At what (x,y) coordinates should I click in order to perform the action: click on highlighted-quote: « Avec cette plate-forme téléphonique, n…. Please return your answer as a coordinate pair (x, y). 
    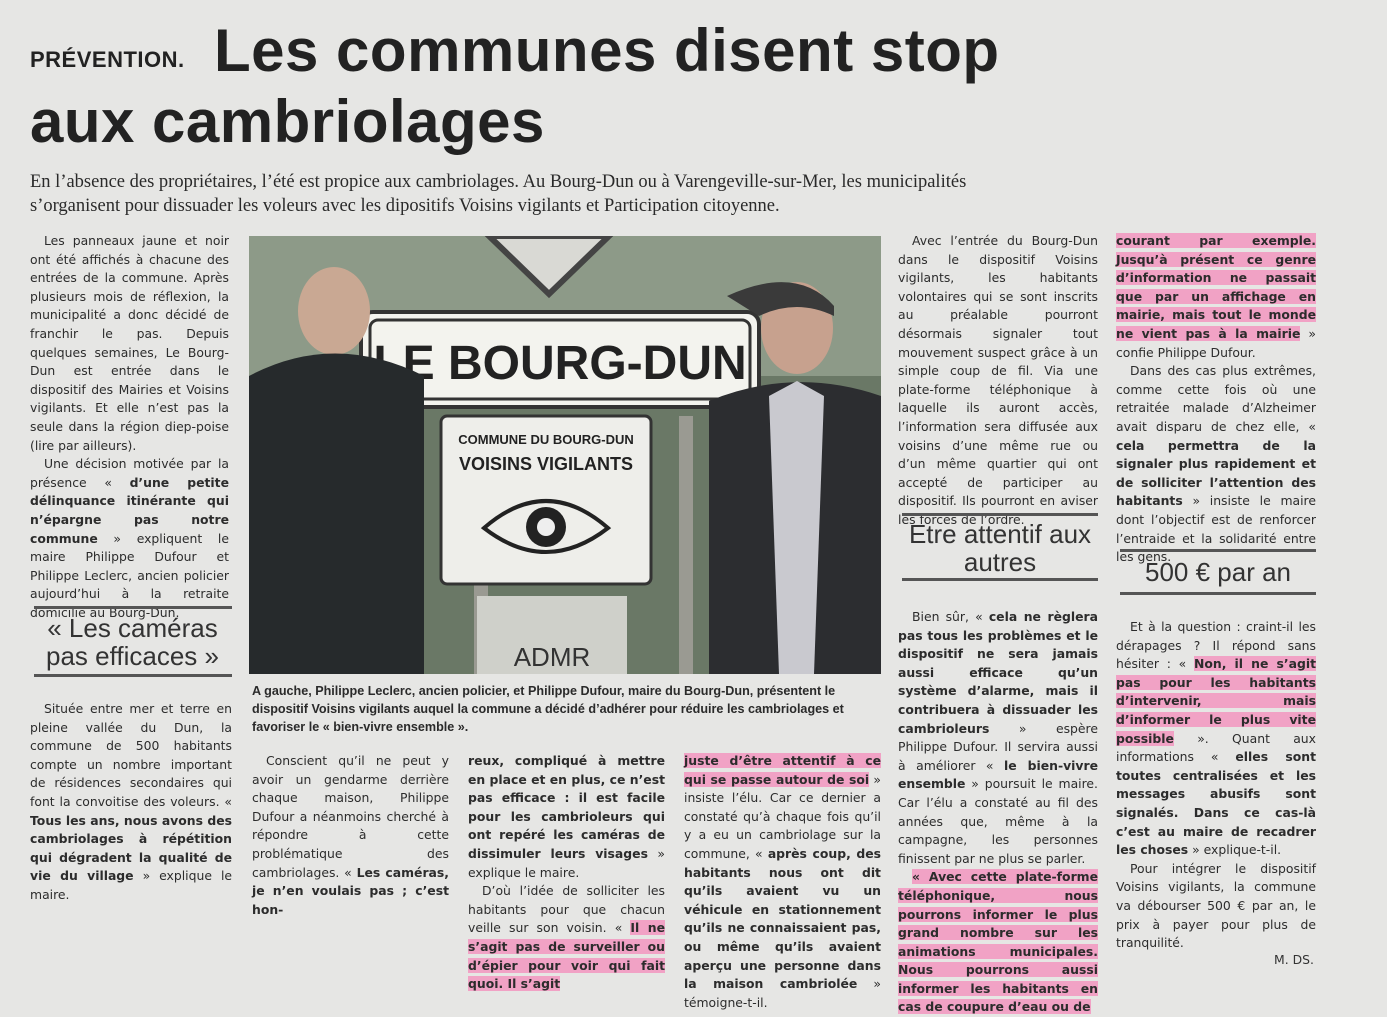
    Looking at the image, I should click on (998, 942).